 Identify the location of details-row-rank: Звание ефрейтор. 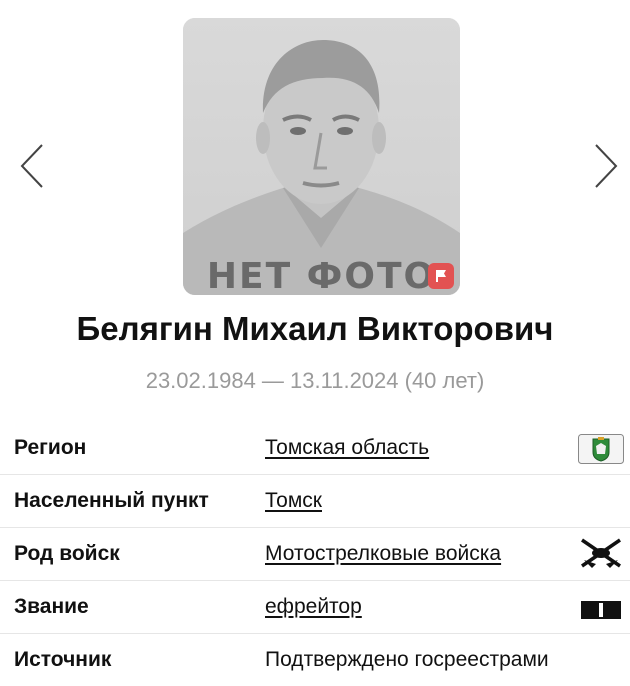
(315, 607).